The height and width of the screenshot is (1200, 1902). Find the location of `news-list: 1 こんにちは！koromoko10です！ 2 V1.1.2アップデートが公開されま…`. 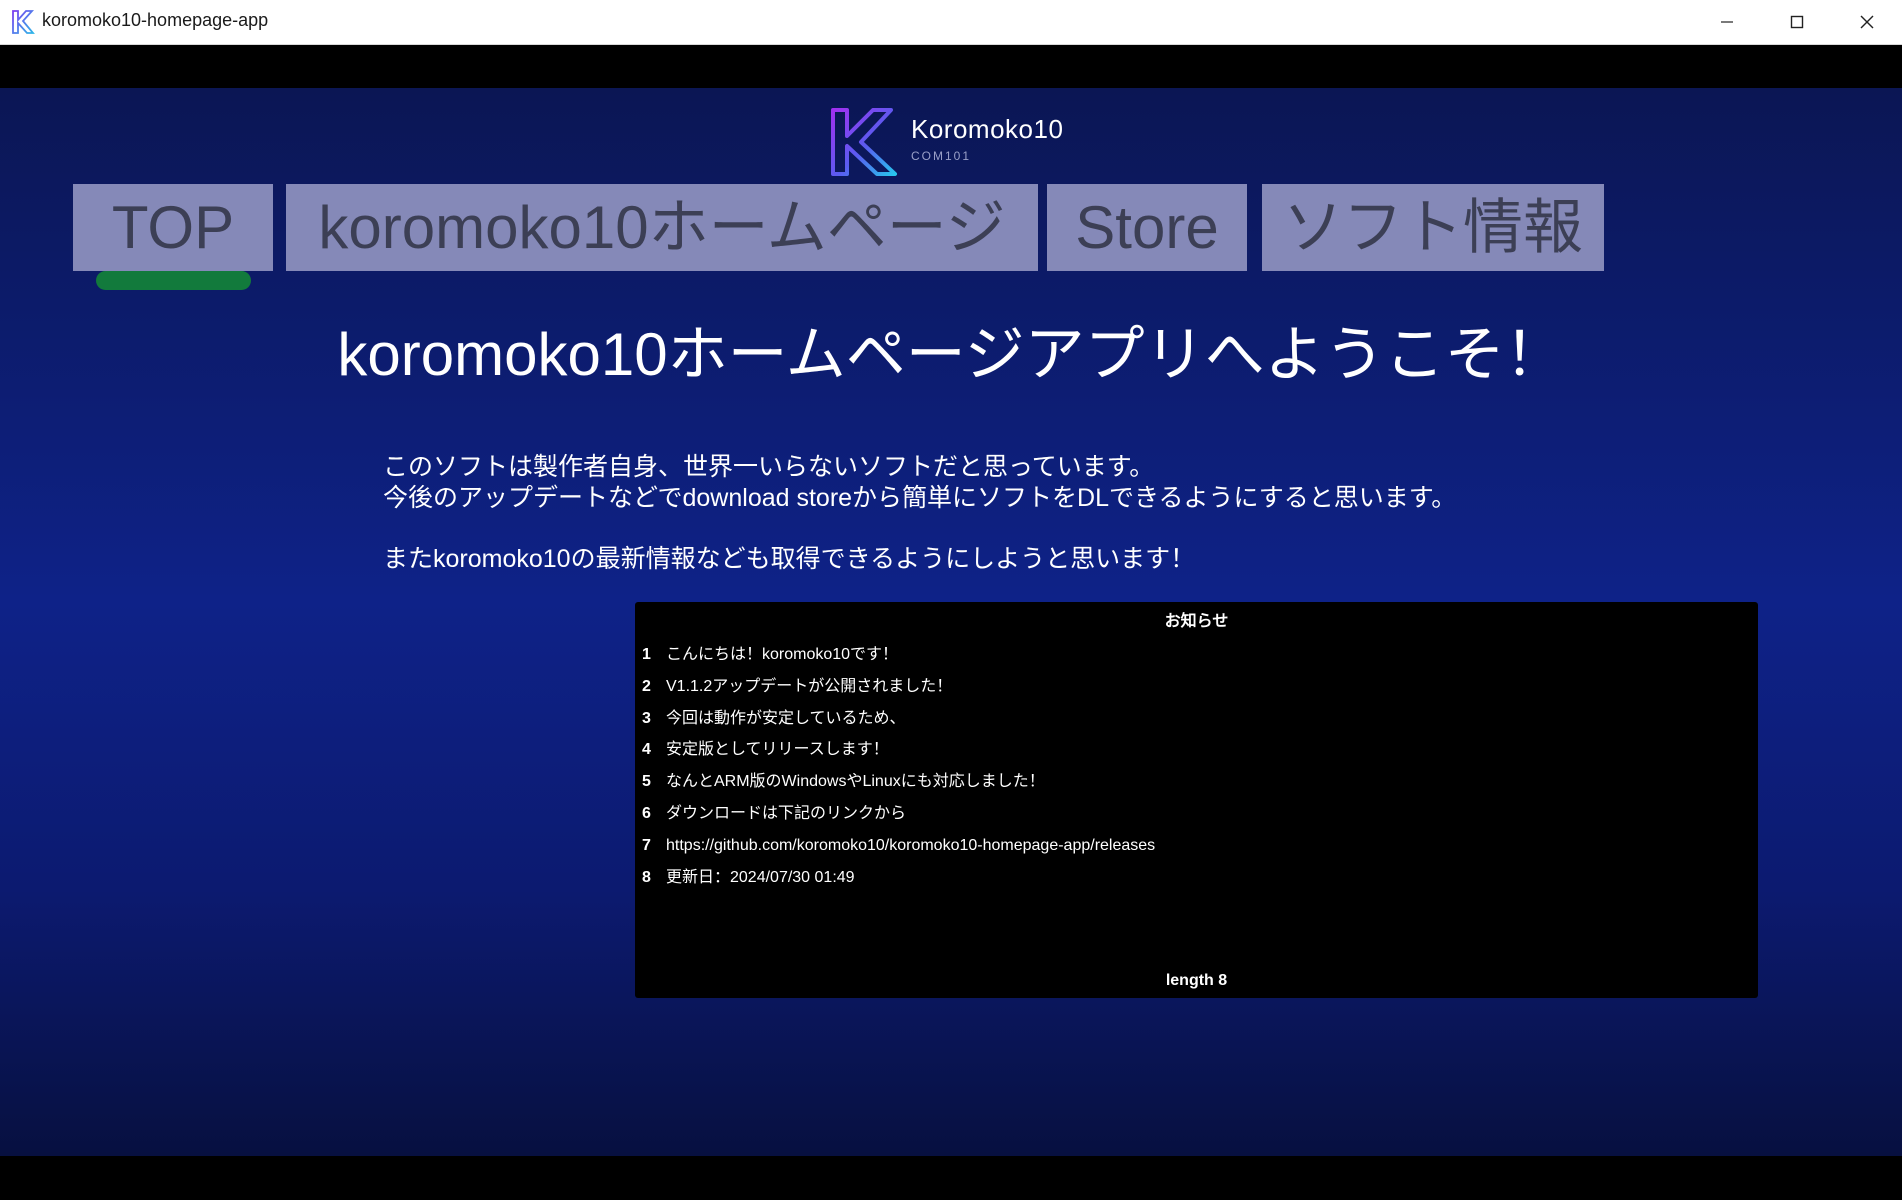

news-list: 1 こんにちは！koromoko10です！ 2 V1.1.2アップデートが公開されま… is located at coordinates (898, 766).